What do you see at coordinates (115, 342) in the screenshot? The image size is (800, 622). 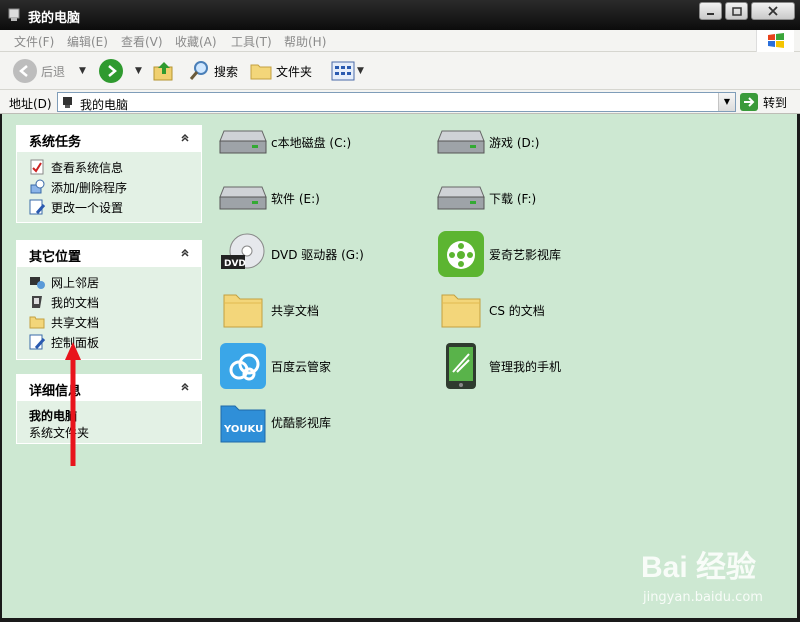 I see `place-control-panel: 控制面板` at bounding box center [115, 342].